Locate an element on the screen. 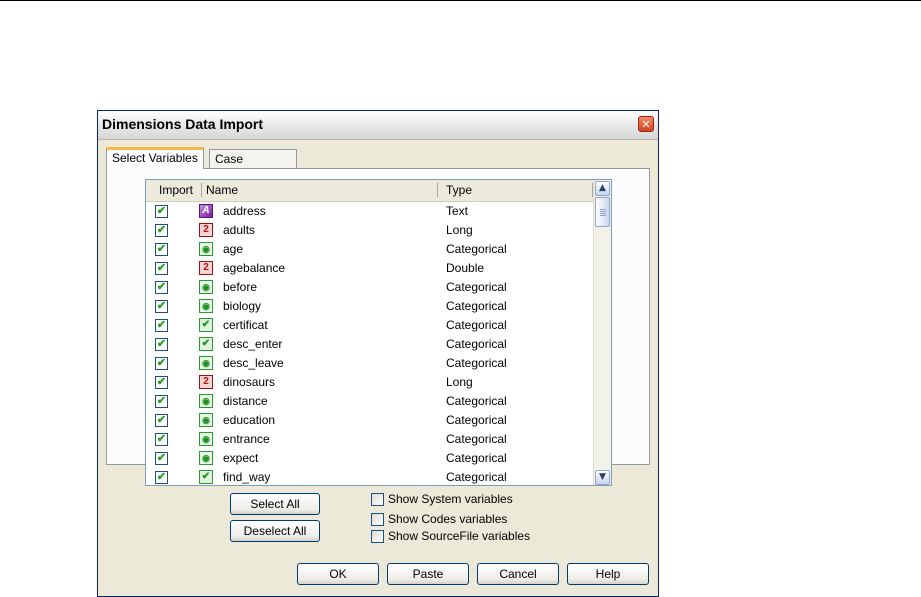  variable-name: expect is located at coordinates (241, 458).